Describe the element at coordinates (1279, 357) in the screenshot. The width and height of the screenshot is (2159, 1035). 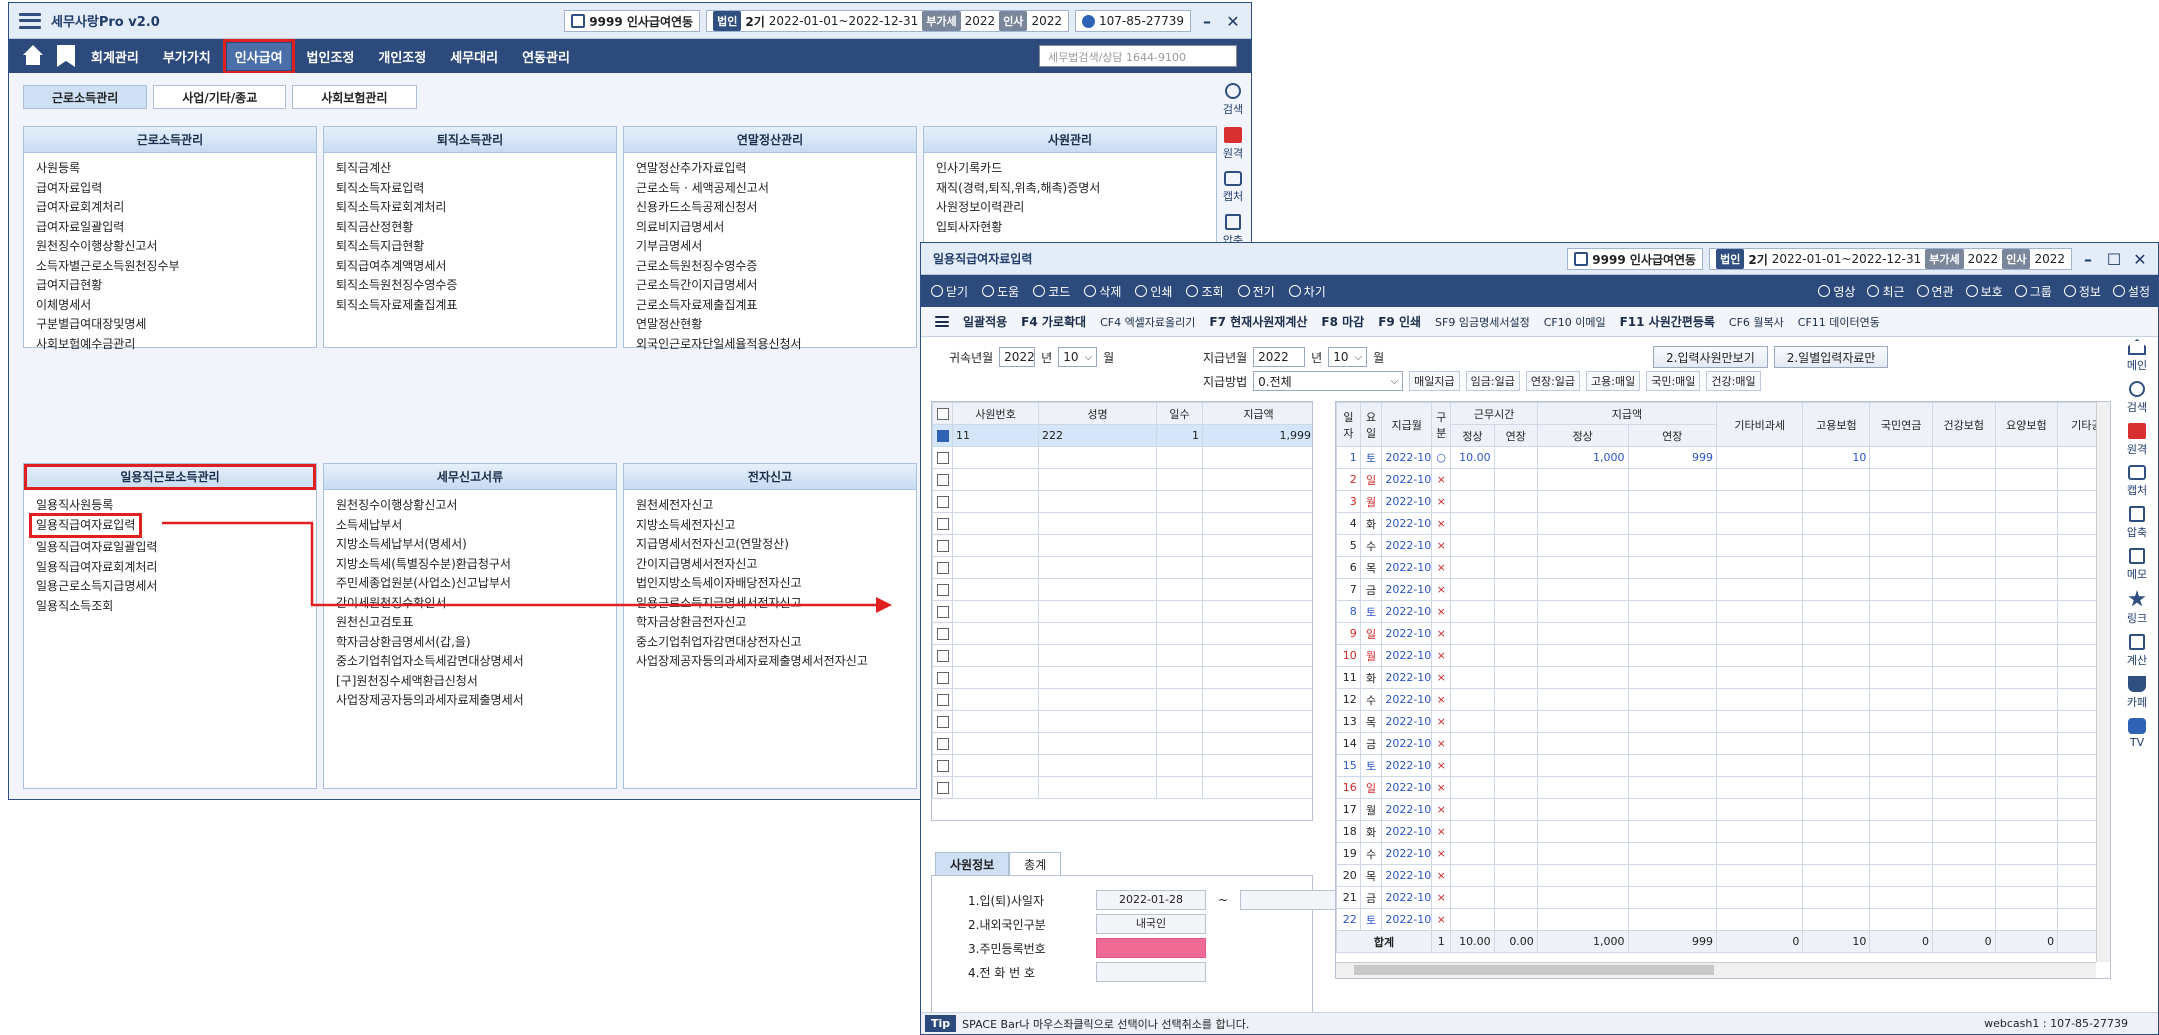
I see `pay-year-field: 2022` at that location.